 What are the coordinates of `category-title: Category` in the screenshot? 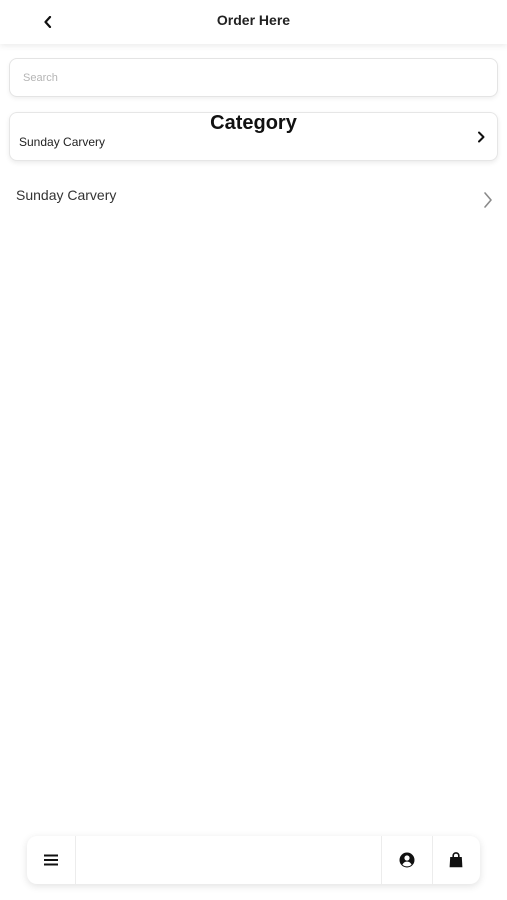 It's located at (253, 123).